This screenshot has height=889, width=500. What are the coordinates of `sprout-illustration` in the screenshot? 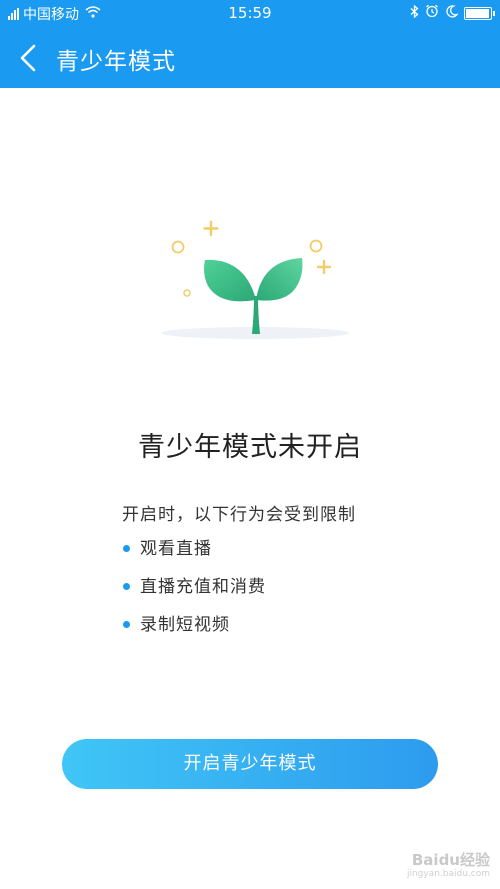 It's located at (255, 279).